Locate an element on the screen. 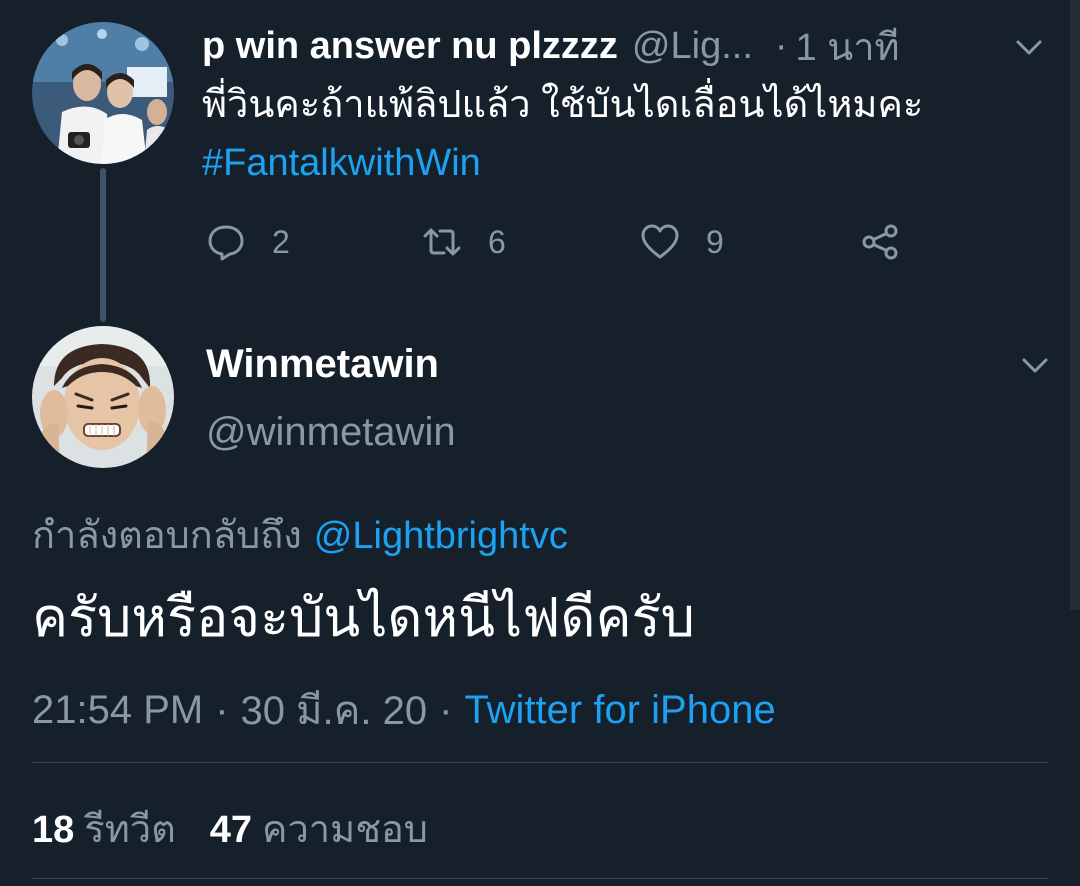 The width and height of the screenshot is (1080, 886). reply-icon is located at coordinates (226, 243).